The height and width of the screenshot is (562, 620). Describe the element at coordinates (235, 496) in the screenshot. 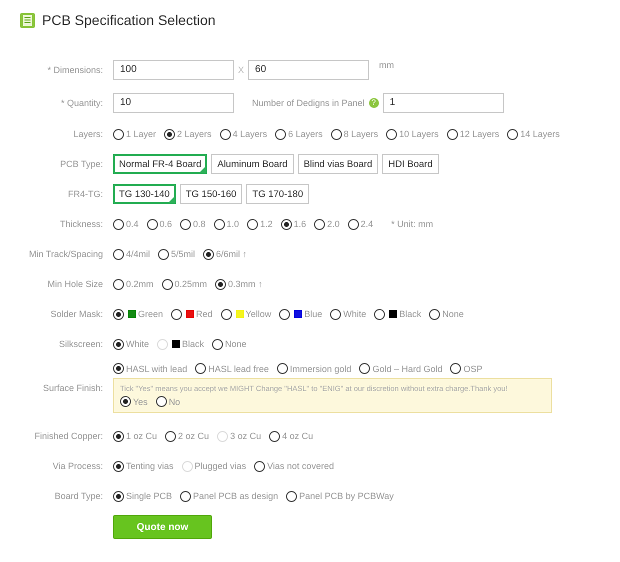

I see `option-label: Panel PCB as design` at that location.